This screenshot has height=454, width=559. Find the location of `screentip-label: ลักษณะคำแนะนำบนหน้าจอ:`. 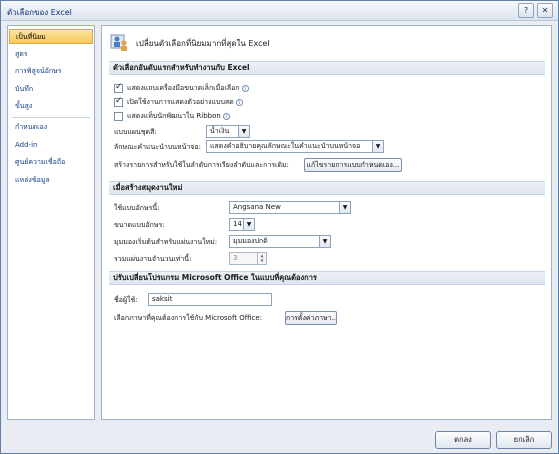

screentip-label: ลักษณะคำแนะนำบนหน้าจอ: is located at coordinates (158, 147).